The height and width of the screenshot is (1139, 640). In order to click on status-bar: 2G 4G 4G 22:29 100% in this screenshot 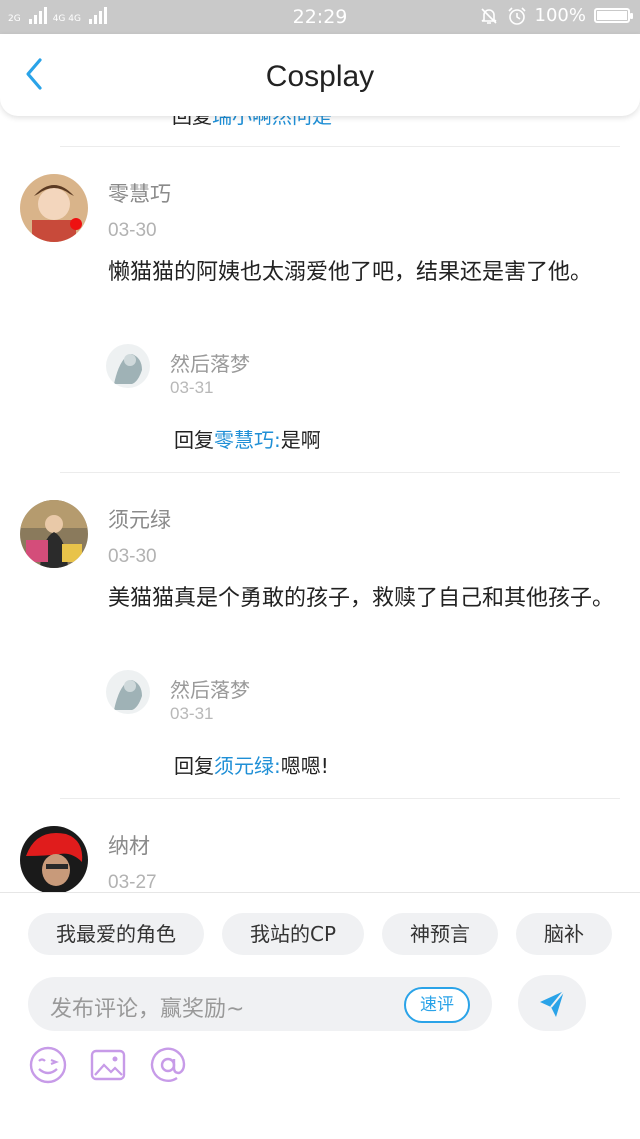, I will do `click(320, 17)`.